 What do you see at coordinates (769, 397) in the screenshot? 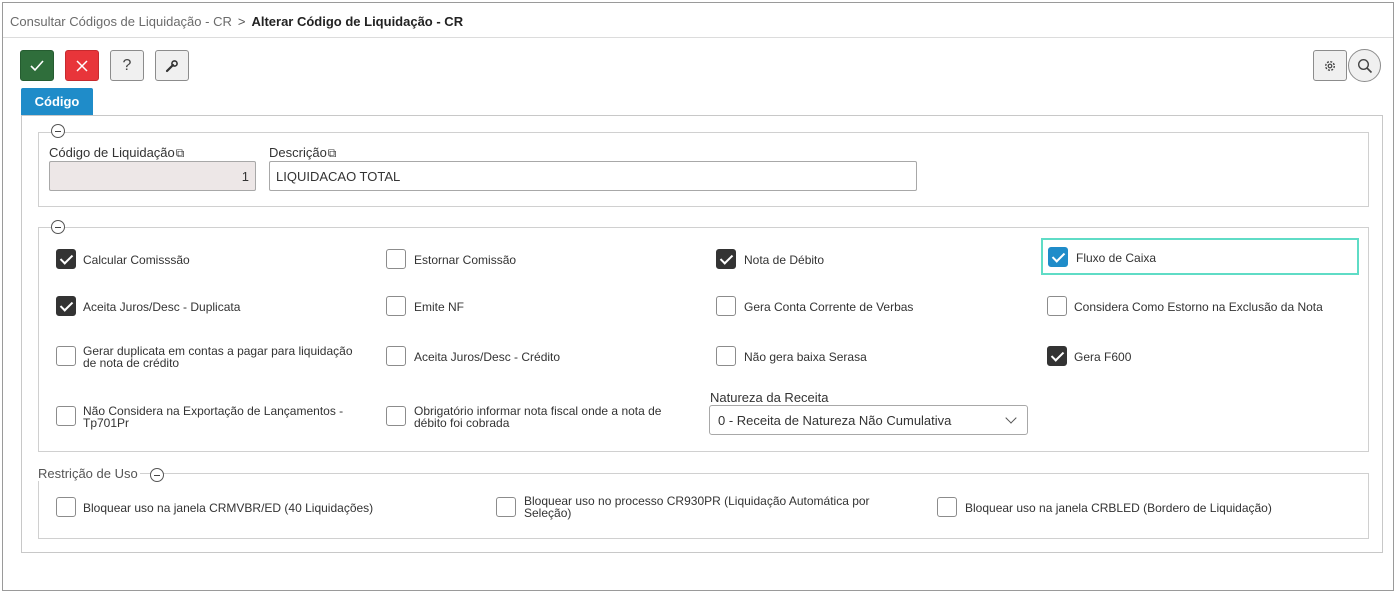
I see `natureza-label: Natureza da Receita` at bounding box center [769, 397].